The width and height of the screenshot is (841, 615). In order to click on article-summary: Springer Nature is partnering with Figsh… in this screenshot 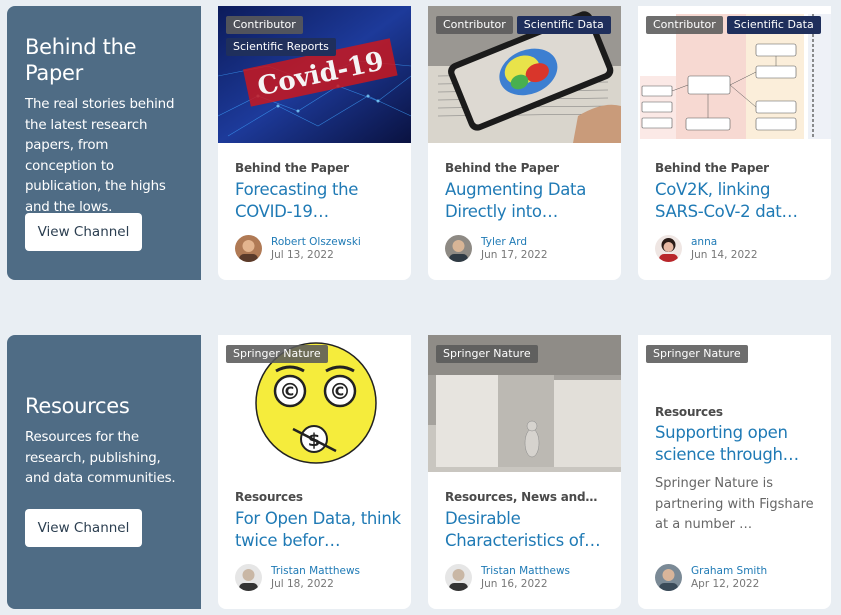, I will do `click(734, 504)`.